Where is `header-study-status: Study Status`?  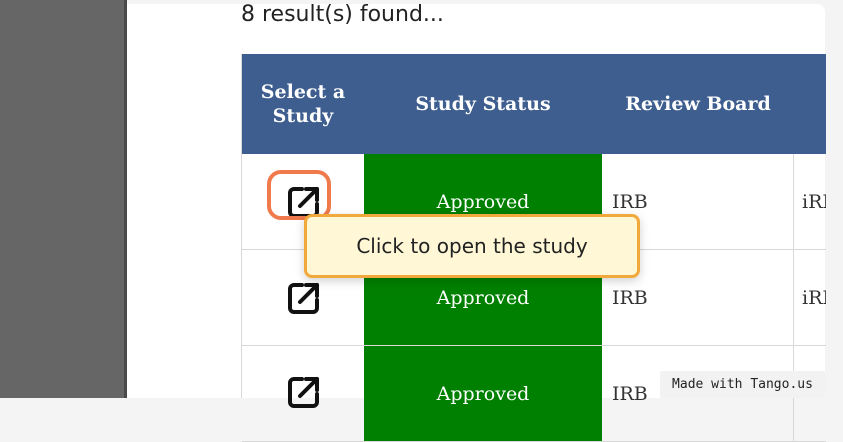 header-study-status: Study Status is located at coordinates (483, 104).